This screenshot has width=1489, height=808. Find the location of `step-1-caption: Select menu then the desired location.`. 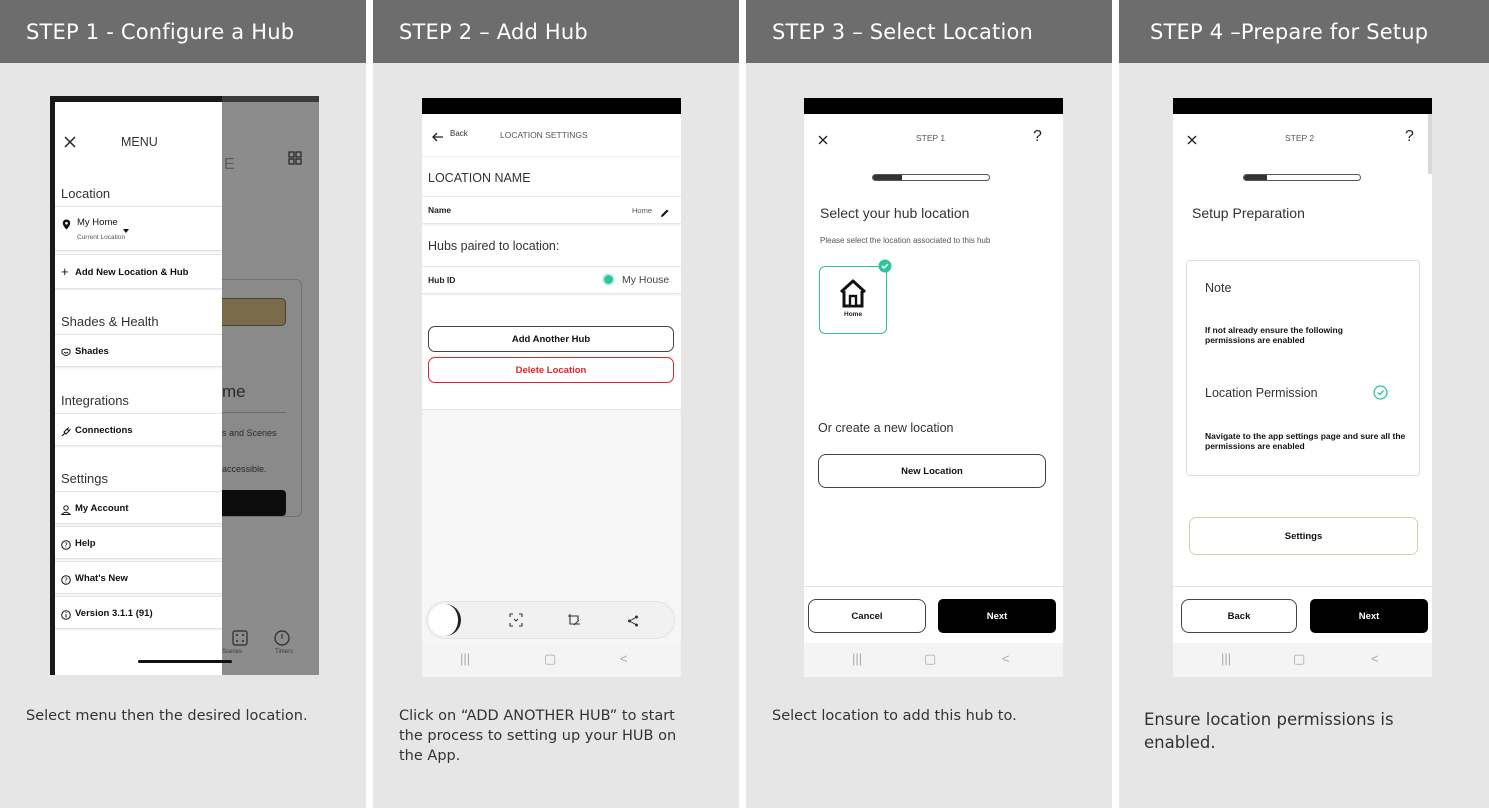

step-1-caption: Select menu then the desired location. is located at coordinates (167, 716).